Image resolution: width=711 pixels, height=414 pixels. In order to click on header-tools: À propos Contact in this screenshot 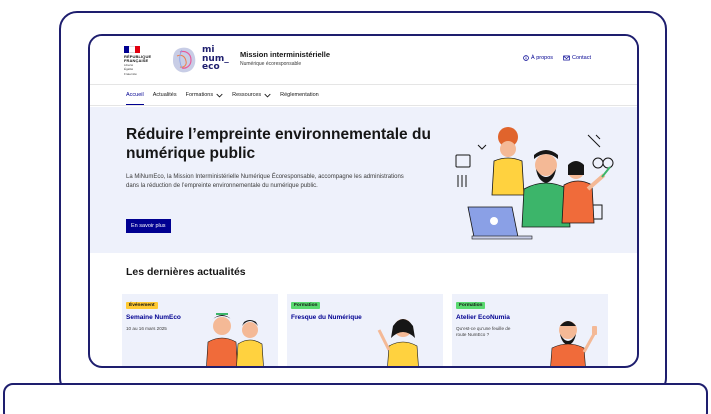, I will do `click(557, 58)`.